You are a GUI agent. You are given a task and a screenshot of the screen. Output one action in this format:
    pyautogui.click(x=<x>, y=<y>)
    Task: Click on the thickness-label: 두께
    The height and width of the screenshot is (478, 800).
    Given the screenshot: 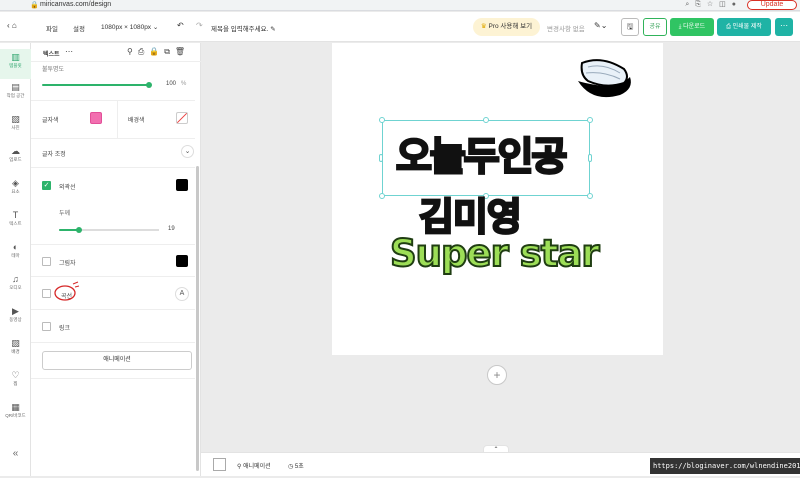 What is the action you would take?
    pyautogui.click(x=65, y=214)
    